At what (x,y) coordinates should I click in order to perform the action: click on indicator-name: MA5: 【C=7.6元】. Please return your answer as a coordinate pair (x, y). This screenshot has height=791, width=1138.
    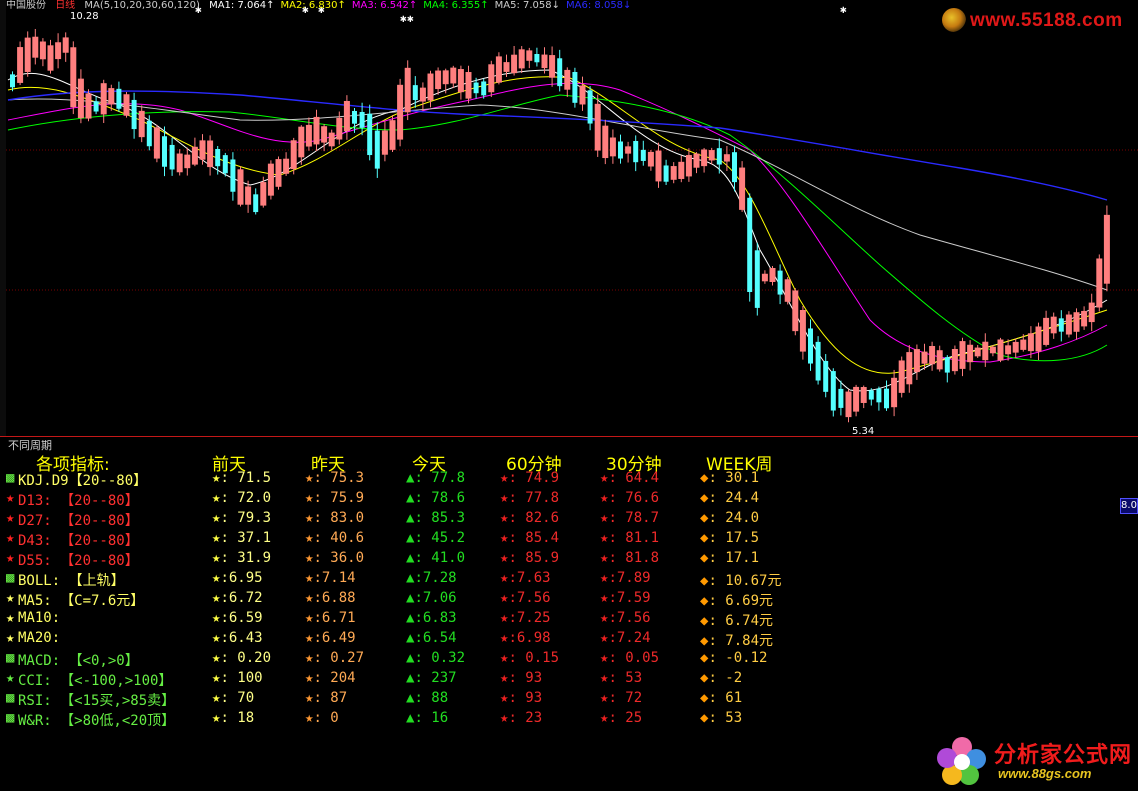
    Looking at the image, I should click on (81, 601).